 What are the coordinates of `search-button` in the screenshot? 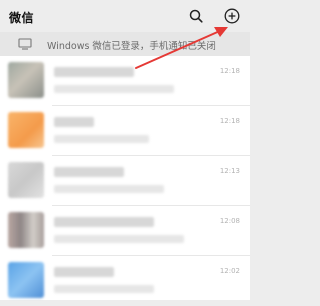 It's located at (196, 16).